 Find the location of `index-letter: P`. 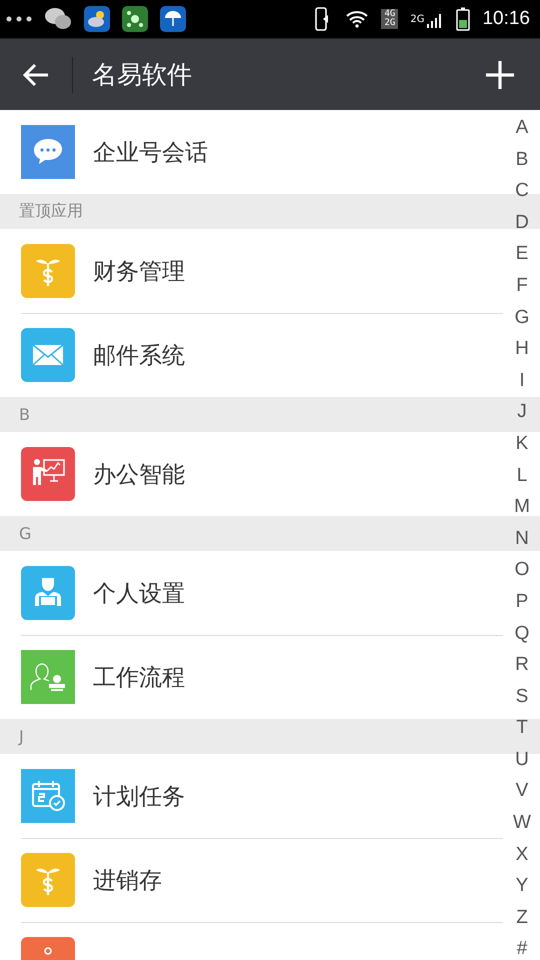

index-letter: P is located at coordinates (522, 602).